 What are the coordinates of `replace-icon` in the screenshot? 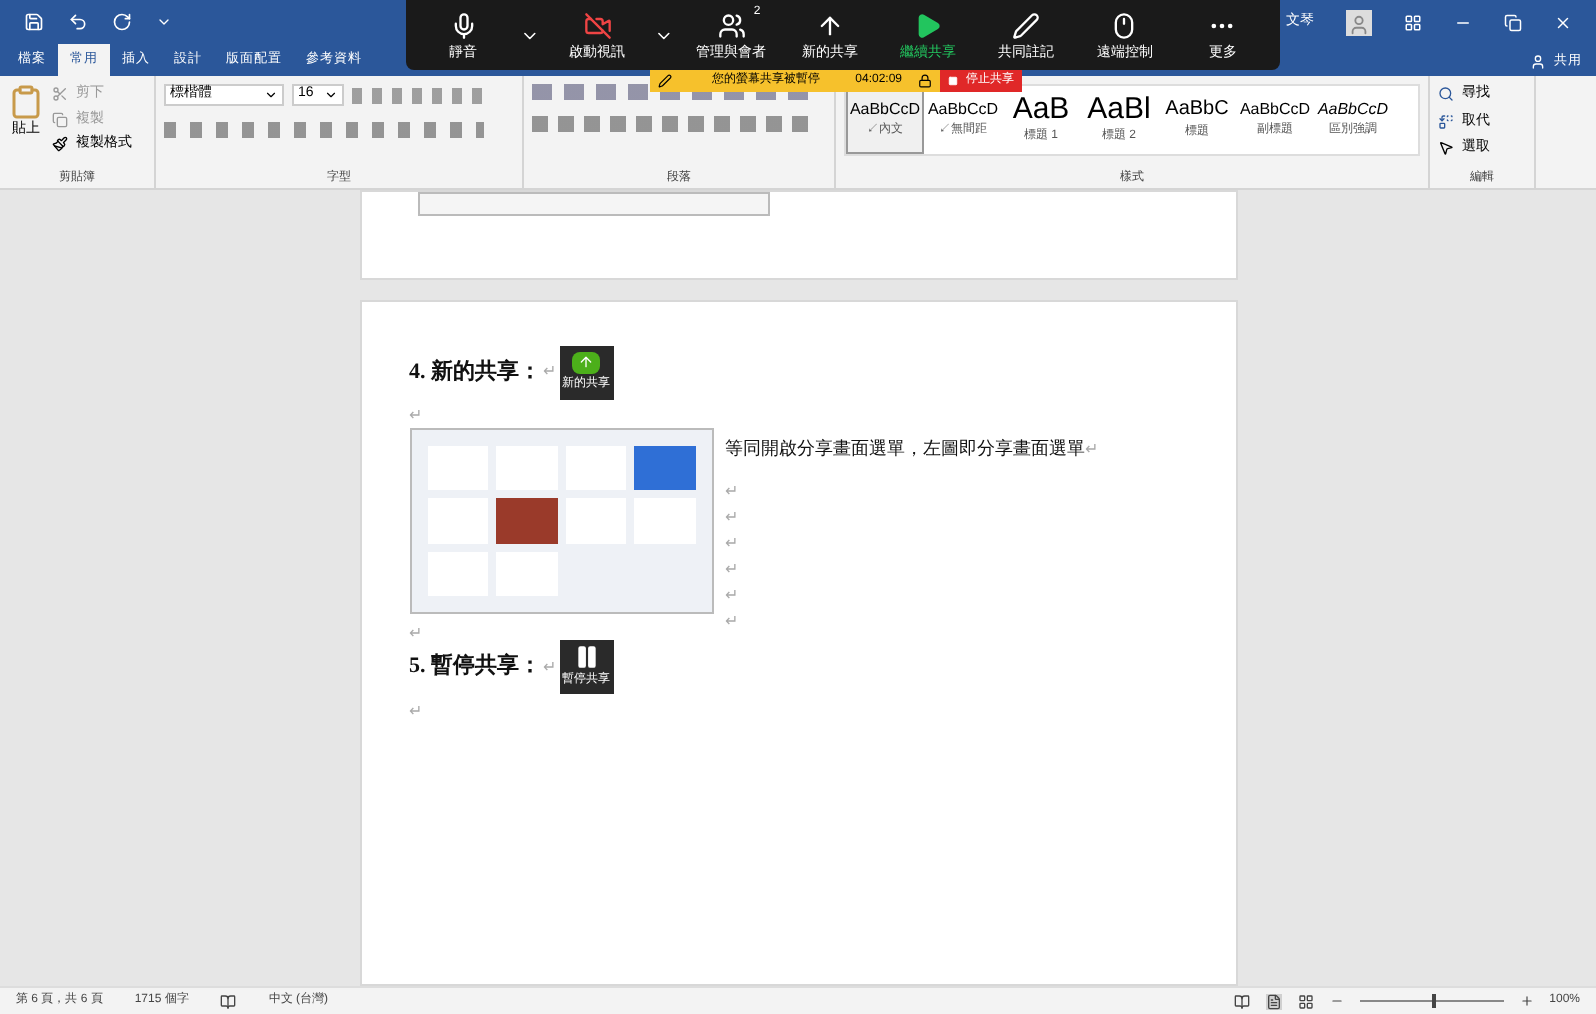 It's located at (1446, 121).